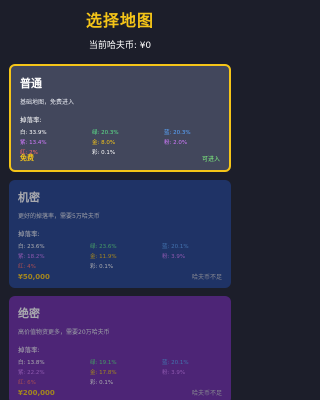 This screenshot has width=320, height=400. Describe the element at coordinates (27, 158) in the screenshot. I see `map-price: 免费` at that location.